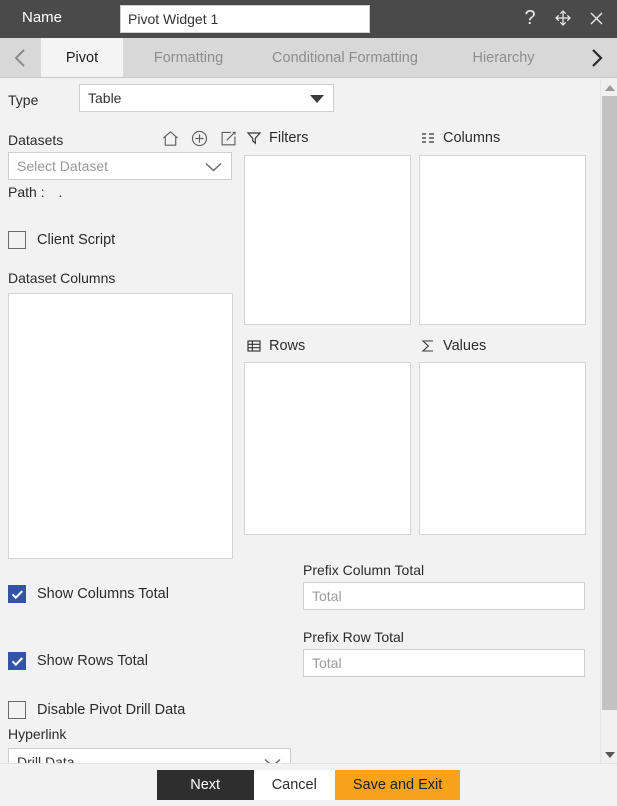  I want to click on cancel-button: Cancel, so click(294, 785).